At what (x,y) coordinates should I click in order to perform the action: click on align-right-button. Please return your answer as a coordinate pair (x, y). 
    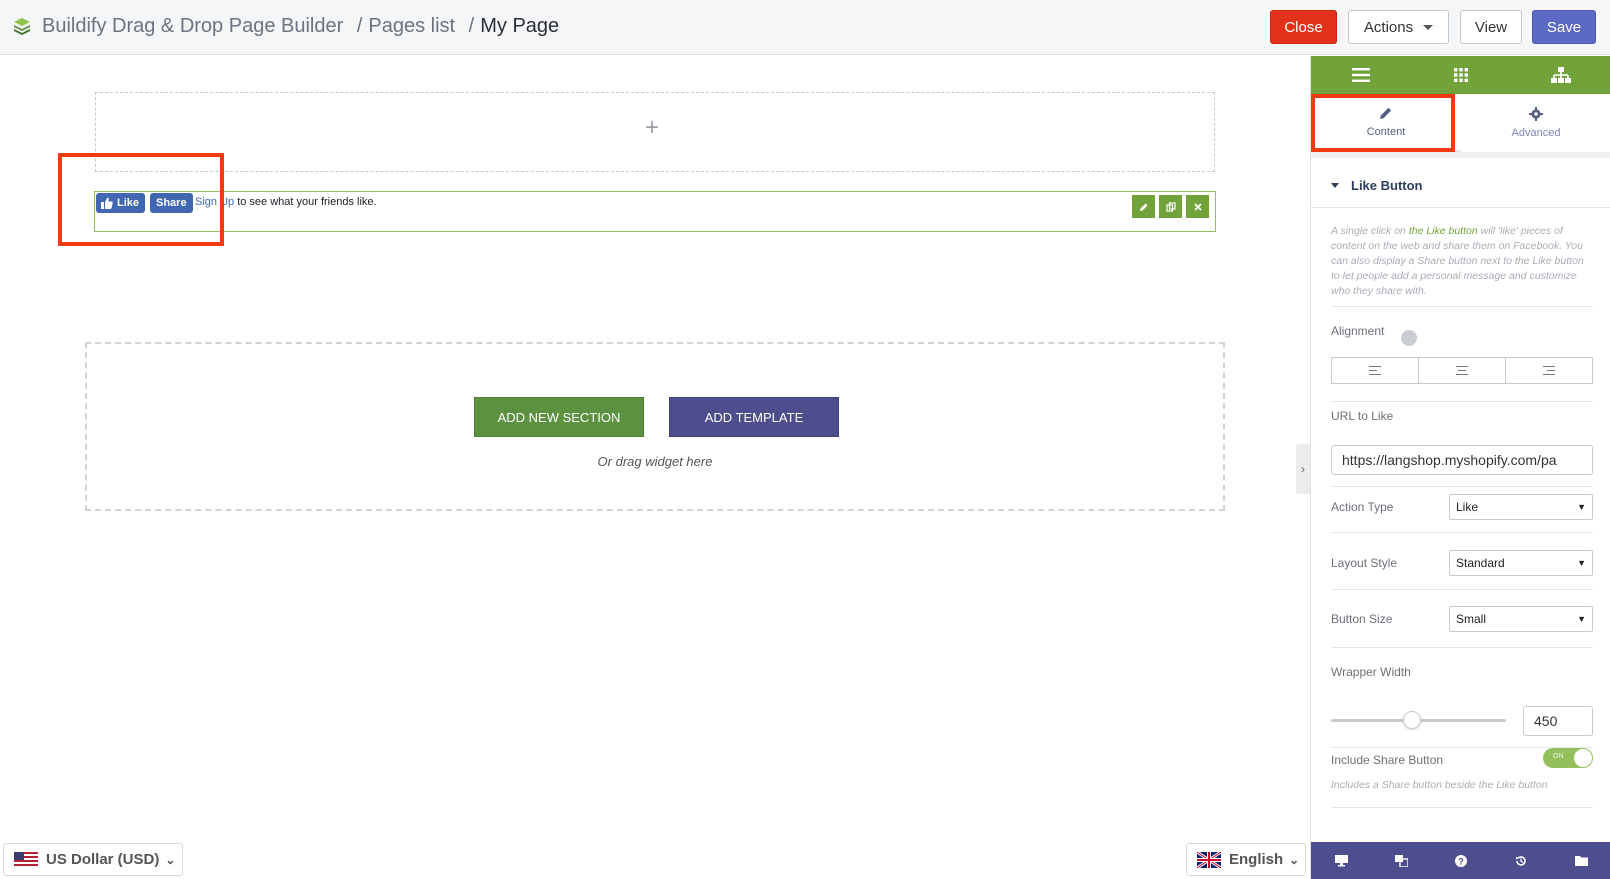
    Looking at the image, I should click on (1549, 370).